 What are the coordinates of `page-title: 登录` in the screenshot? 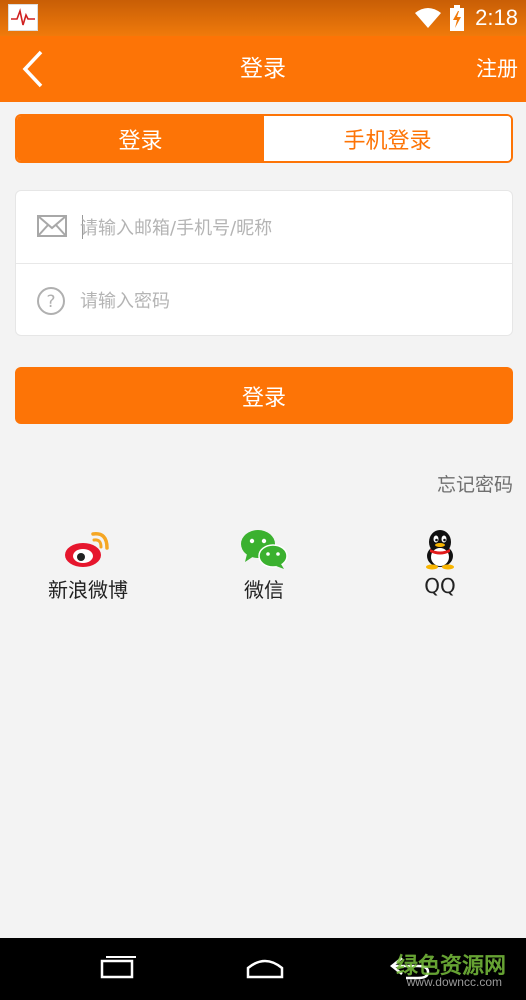 It's located at (263, 69).